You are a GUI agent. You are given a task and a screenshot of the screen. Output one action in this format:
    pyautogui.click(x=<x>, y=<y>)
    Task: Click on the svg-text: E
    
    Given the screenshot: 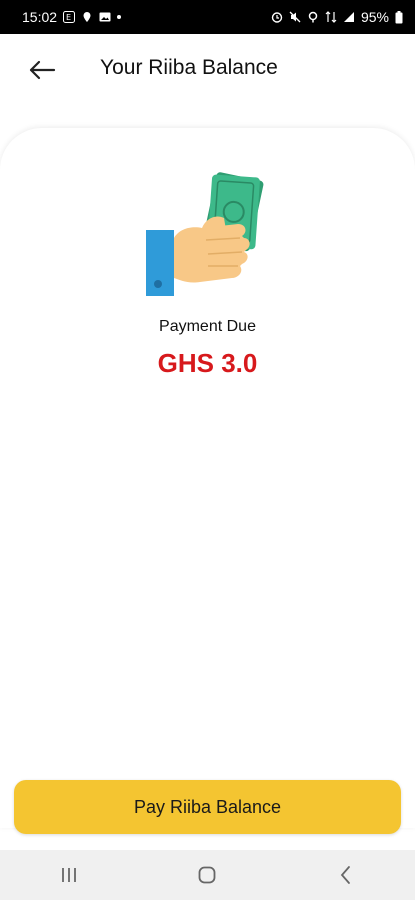 What is the action you would take?
    pyautogui.click(x=68, y=17)
    